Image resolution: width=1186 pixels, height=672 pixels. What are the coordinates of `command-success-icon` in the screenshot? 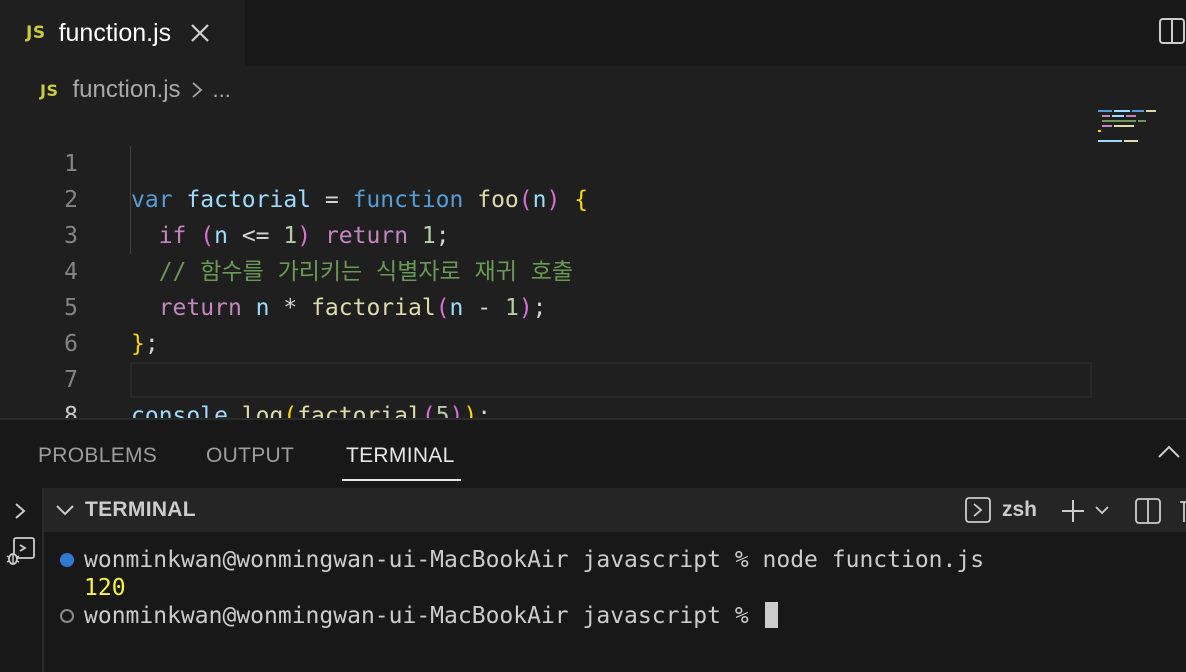 It's located at (67, 560).